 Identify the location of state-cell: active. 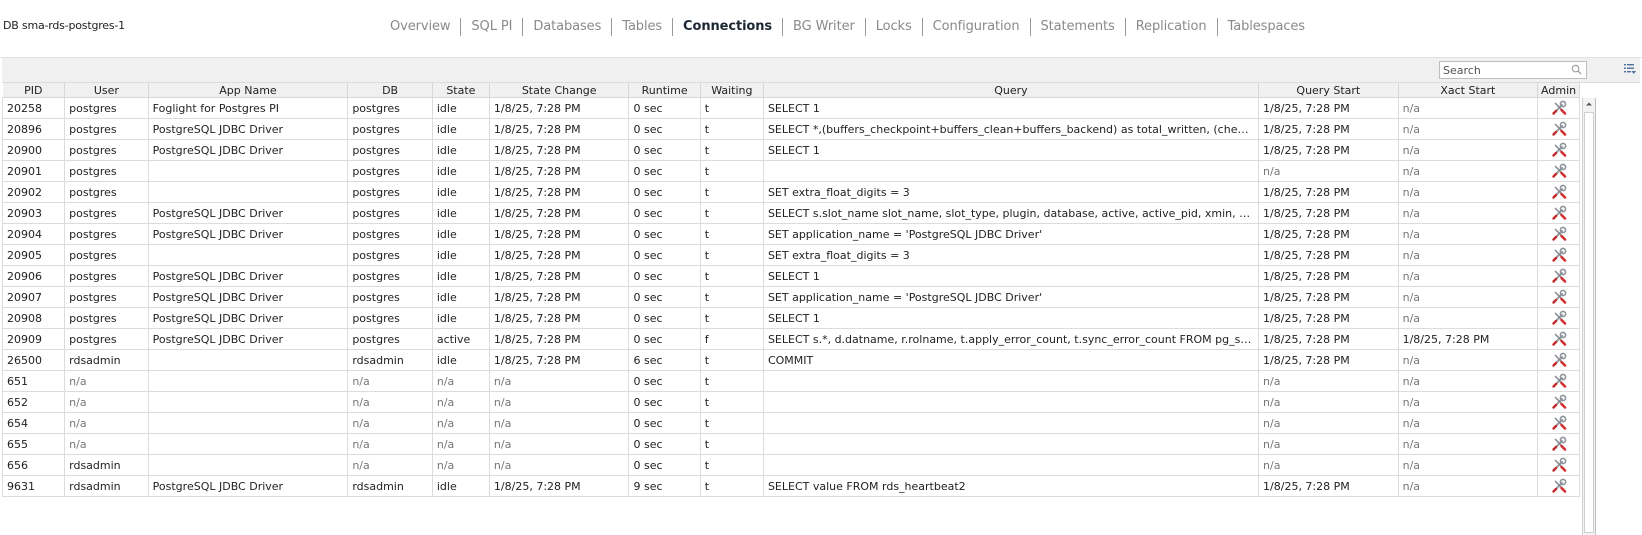
(461, 339).